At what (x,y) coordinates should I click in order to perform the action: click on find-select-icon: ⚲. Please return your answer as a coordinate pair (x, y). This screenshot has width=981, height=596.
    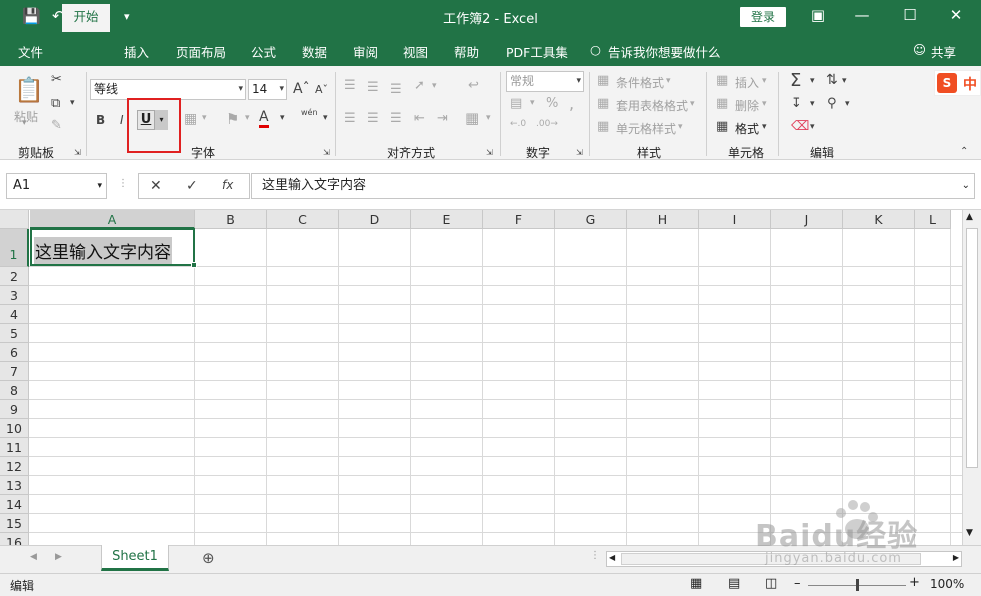
    Looking at the image, I should click on (832, 103).